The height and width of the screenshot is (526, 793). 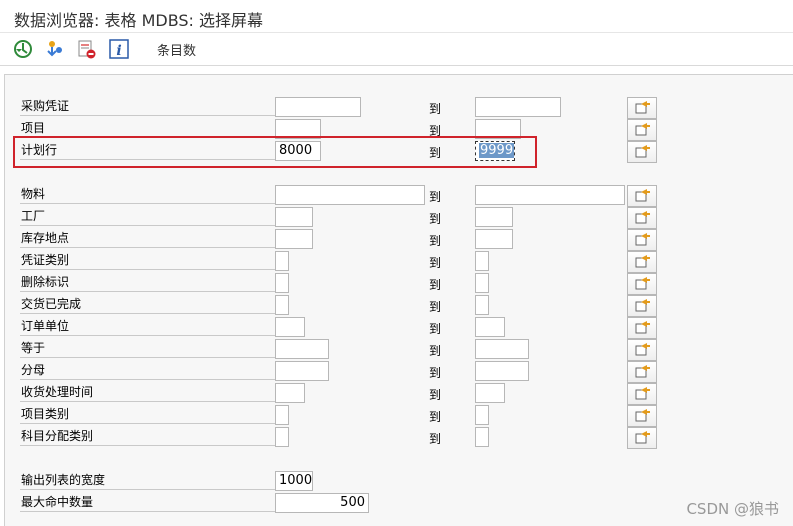 What do you see at coordinates (87, 49) in the screenshot?
I see `delete-variant-icon` at bounding box center [87, 49].